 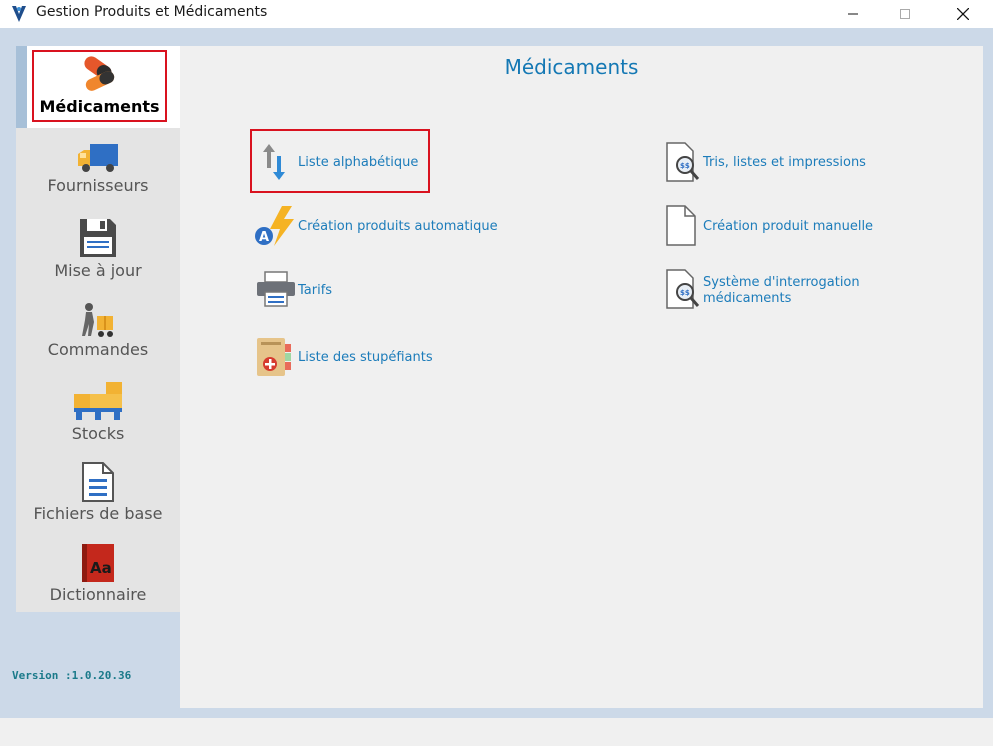 What do you see at coordinates (365, 358) in the screenshot?
I see `link-liste-des-stupefiants: Liste des stupéfiants` at bounding box center [365, 358].